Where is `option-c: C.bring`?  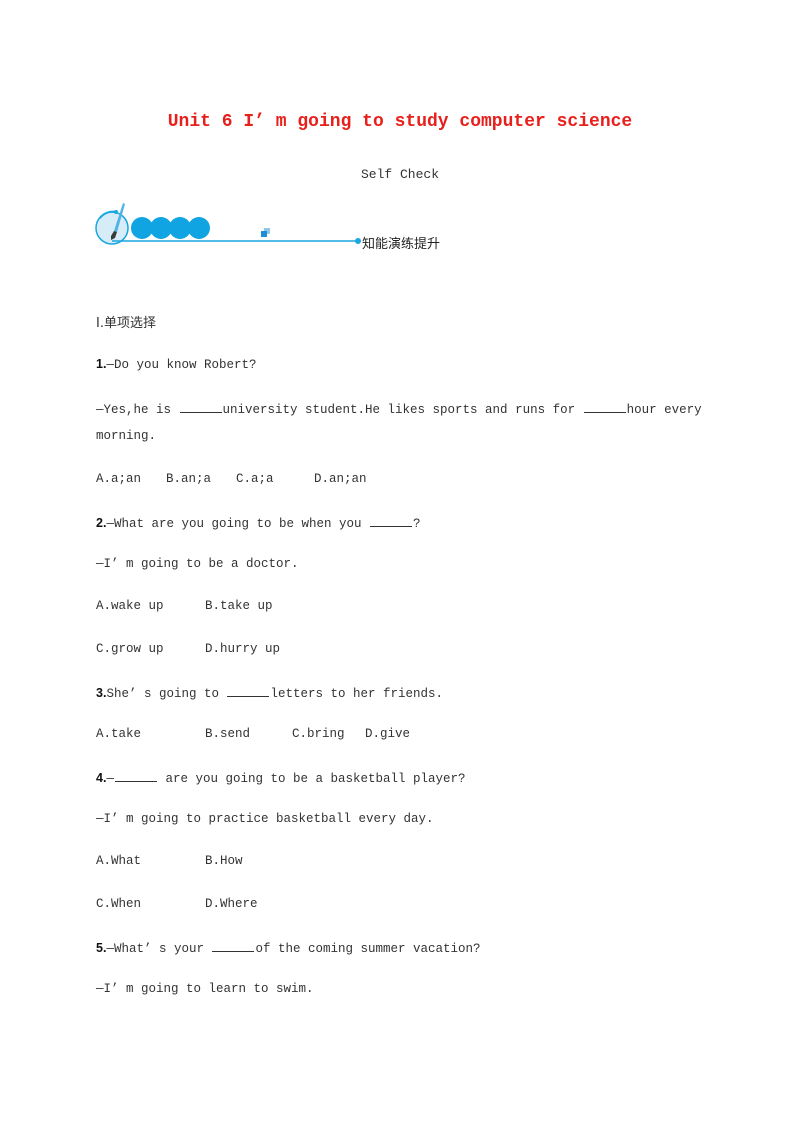 option-c: C.bring is located at coordinates (328, 734).